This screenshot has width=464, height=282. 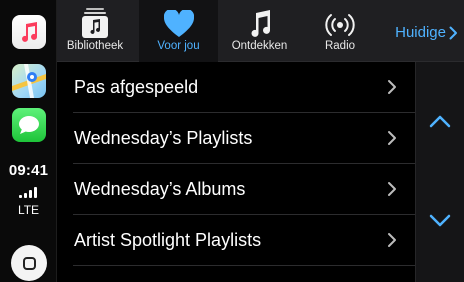 What do you see at coordinates (160, 189) in the screenshot?
I see `list-item-label: Wednesday’s Albums` at bounding box center [160, 189].